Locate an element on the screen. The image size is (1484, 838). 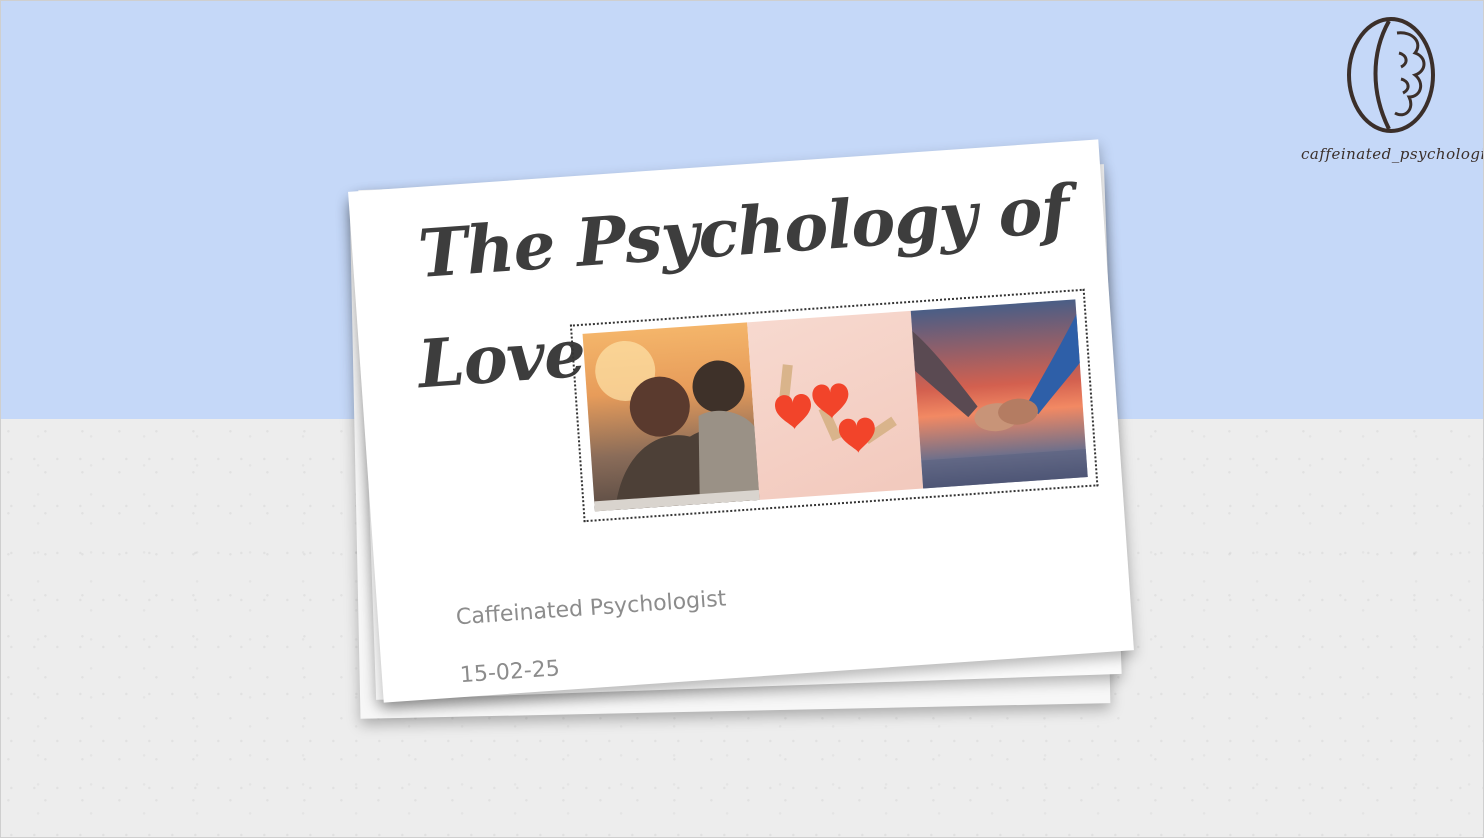
photo-group is located at coordinates (834, 405).